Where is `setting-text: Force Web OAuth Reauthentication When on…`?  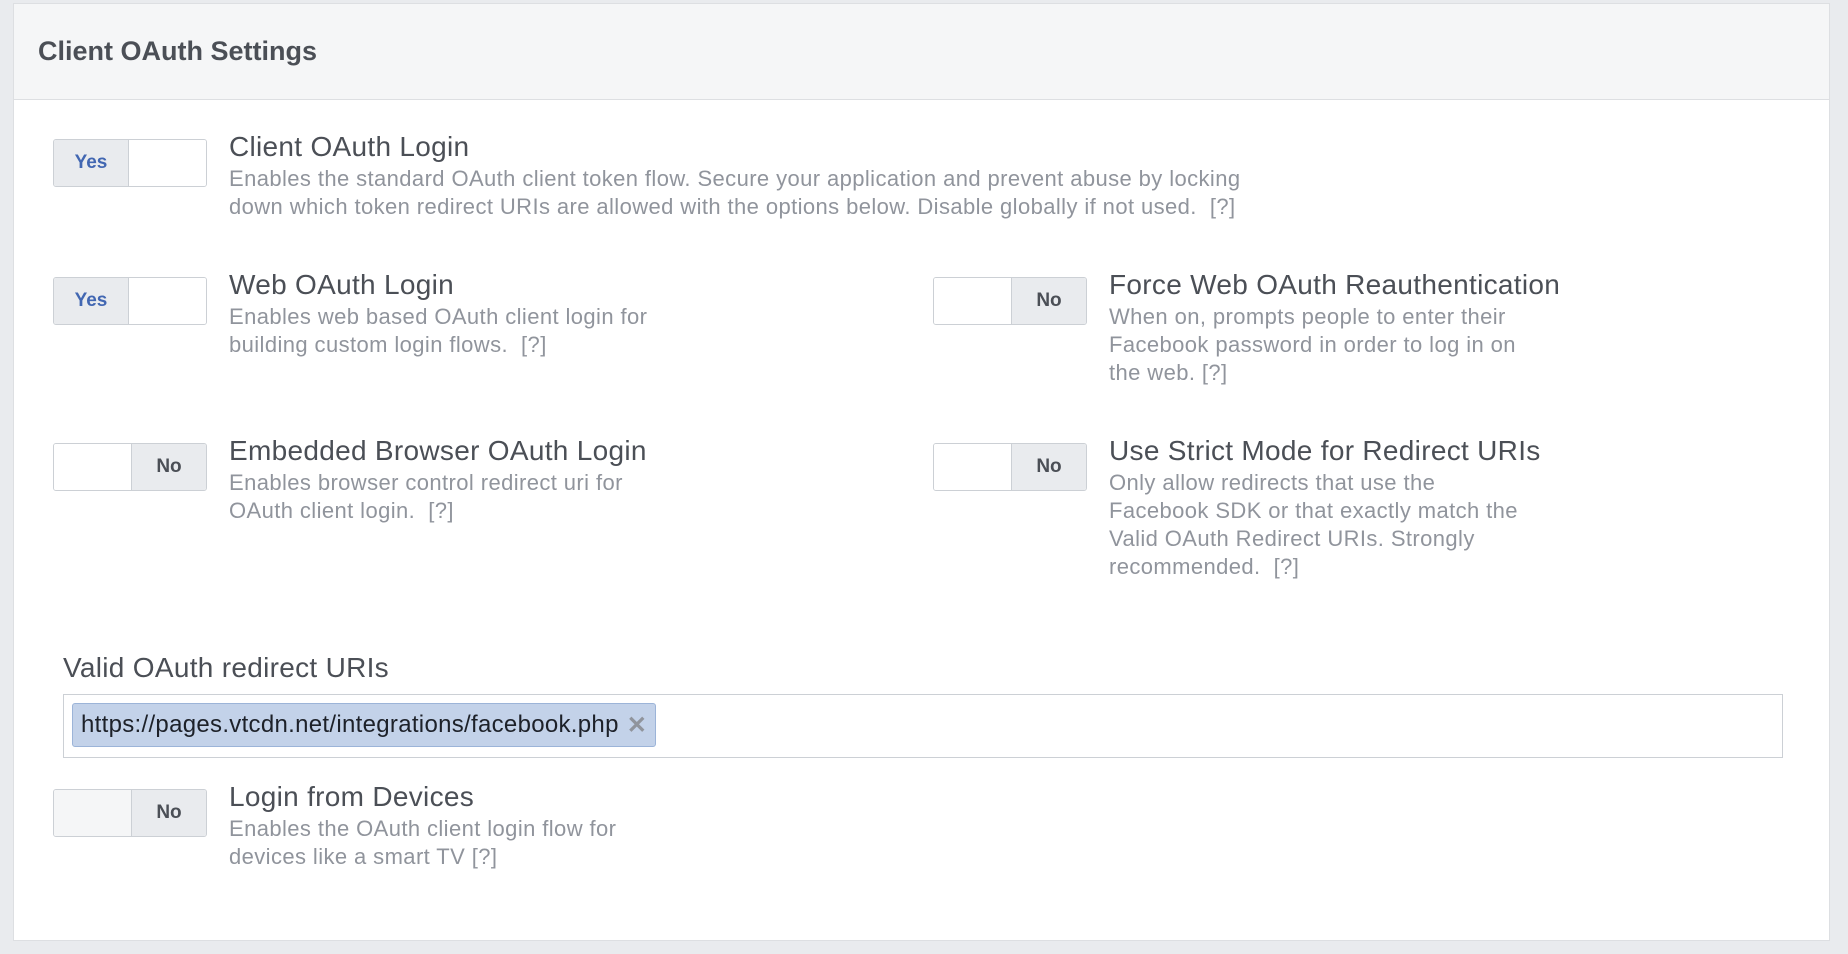 setting-text: Force Web OAuth Reauthentication When on… is located at coordinates (1334, 327).